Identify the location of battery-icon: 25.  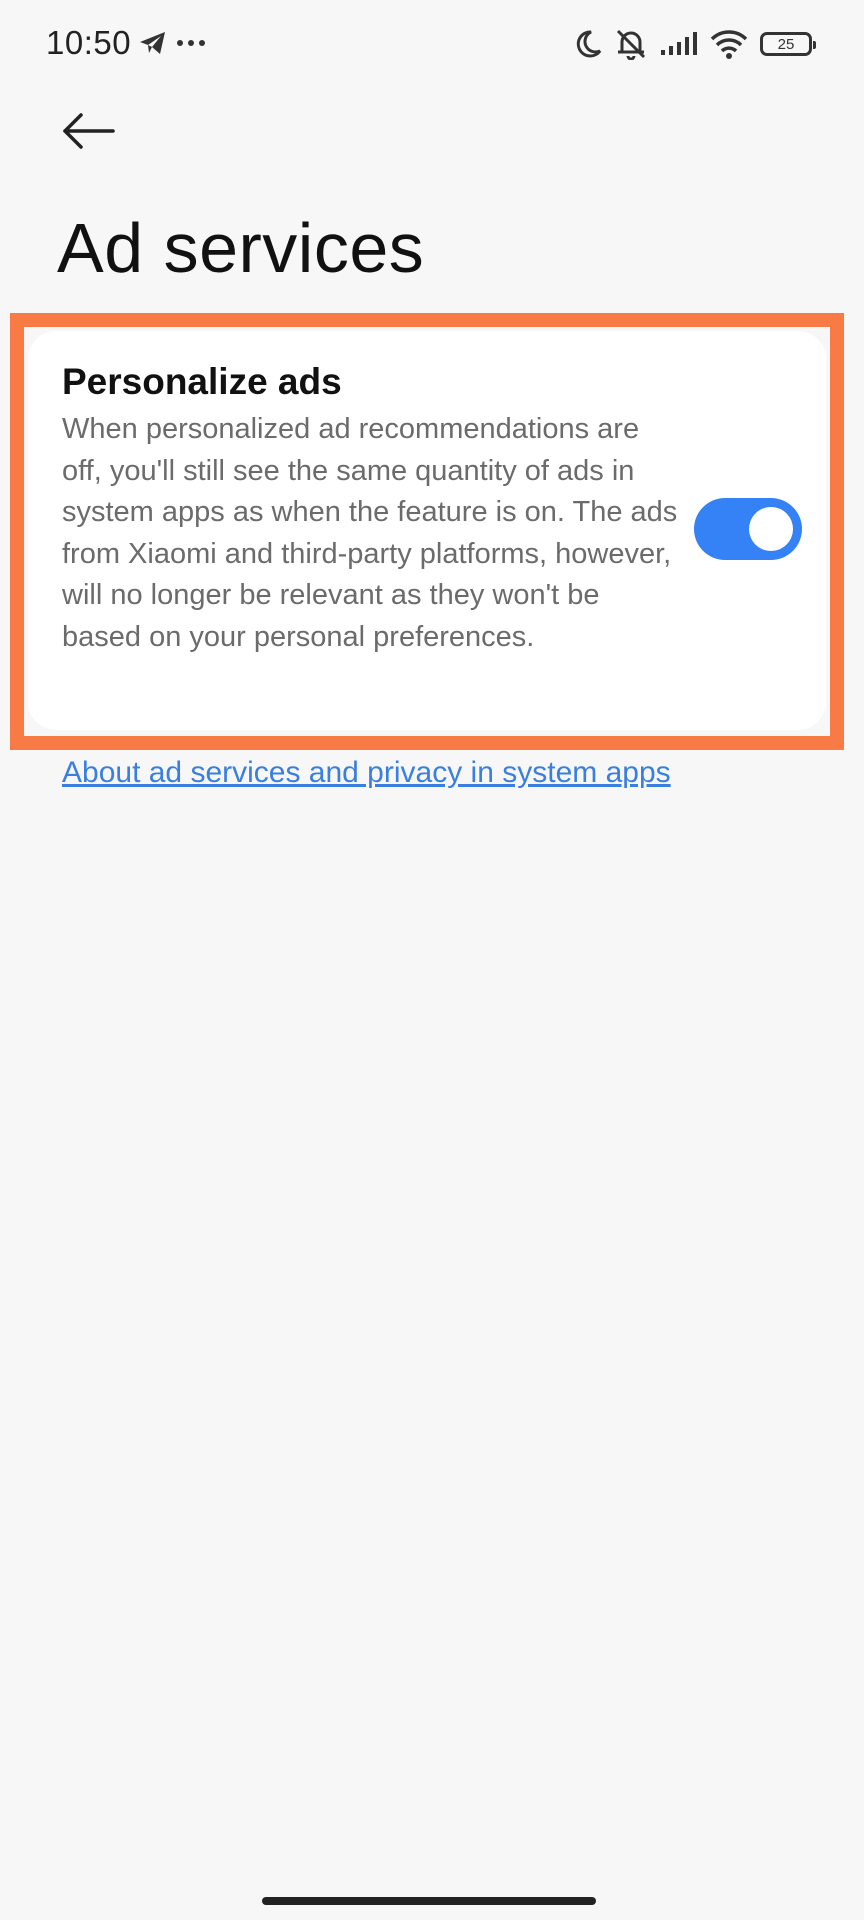
(788, 44).